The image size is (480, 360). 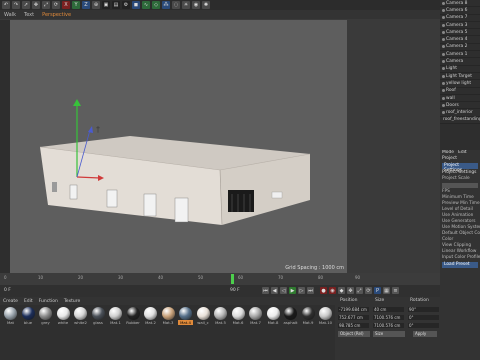 What do you see at coordinates (359, 290) in the screenshot?
I see `scale-key-icon: ⤢` at bounding box center [359, 290].